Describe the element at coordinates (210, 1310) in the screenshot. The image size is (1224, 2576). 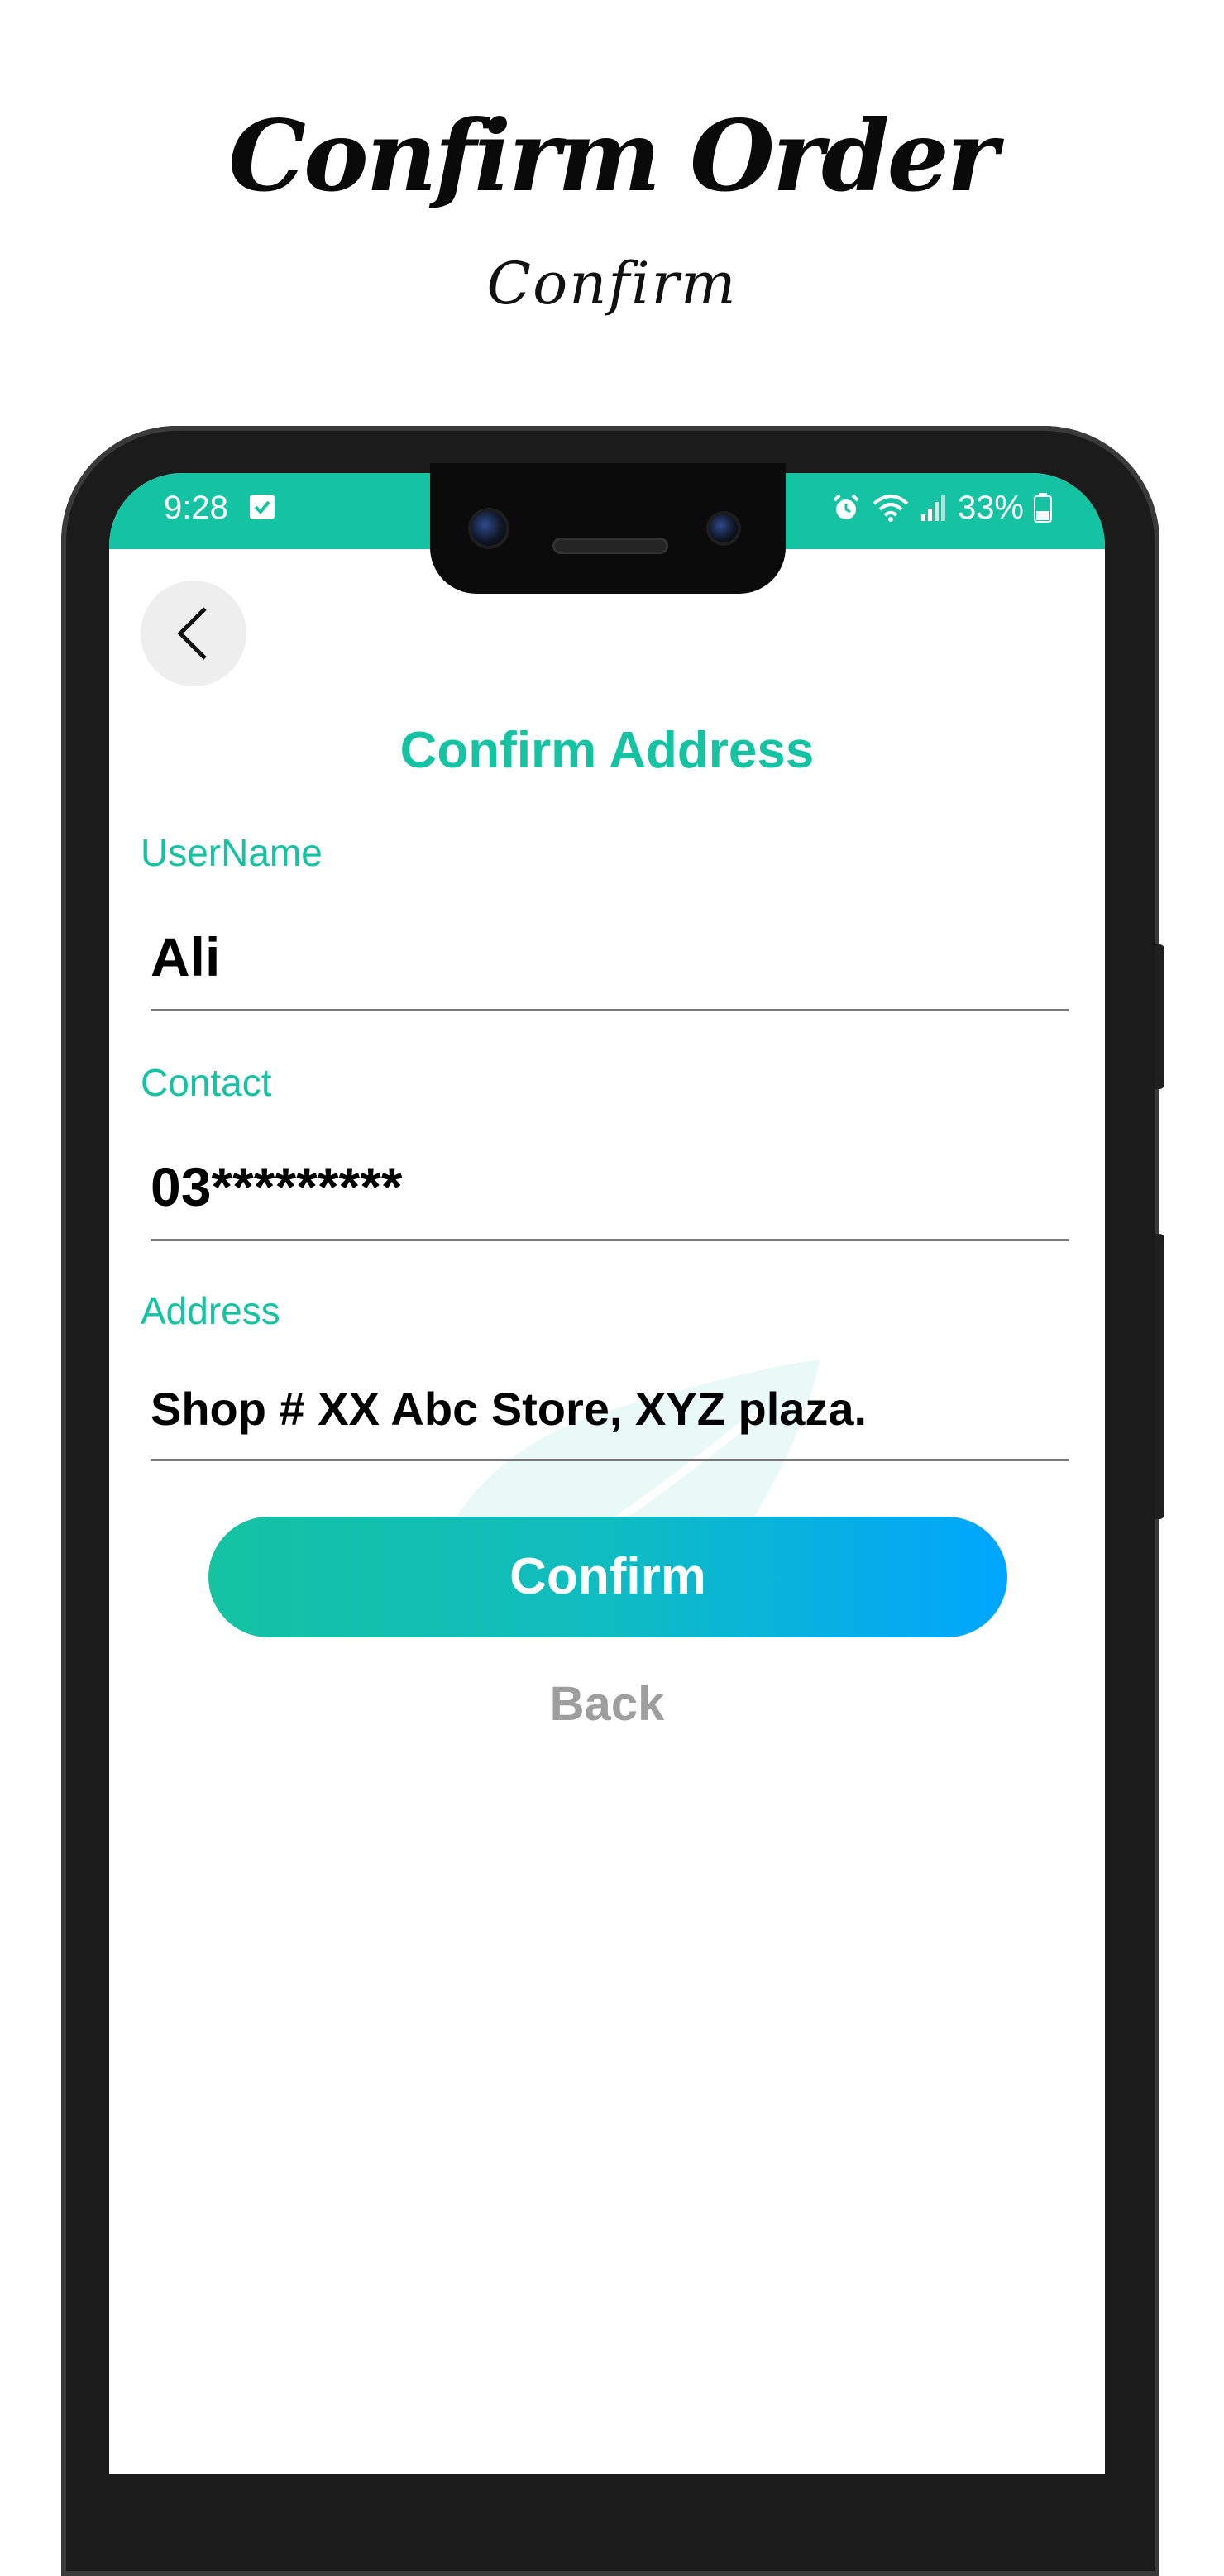
I see `address-label: Address` at that location.